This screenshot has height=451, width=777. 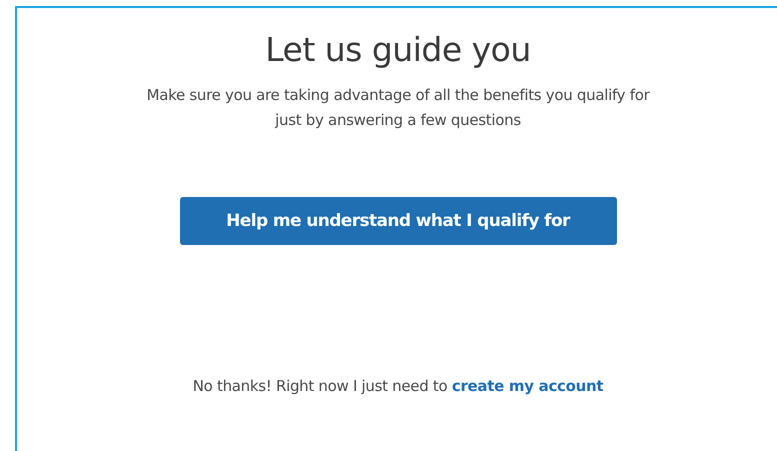 I want to click on qualify-button: Help me understand what I qualify for, so click(x=398, y=221).